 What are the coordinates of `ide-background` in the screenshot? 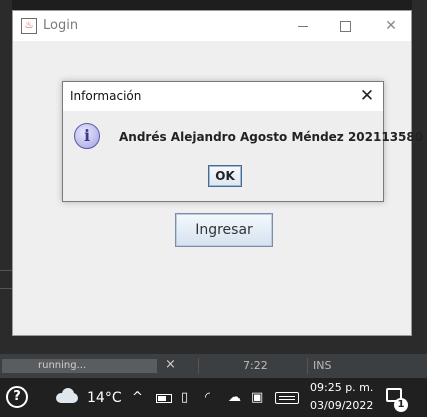 It's located at (6, 177).